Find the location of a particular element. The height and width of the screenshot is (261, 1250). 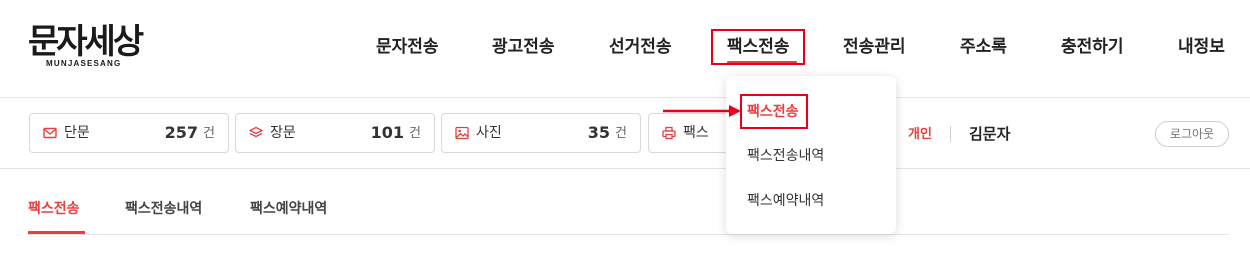

count-label: 사진 is located at coordinates (489, 133).